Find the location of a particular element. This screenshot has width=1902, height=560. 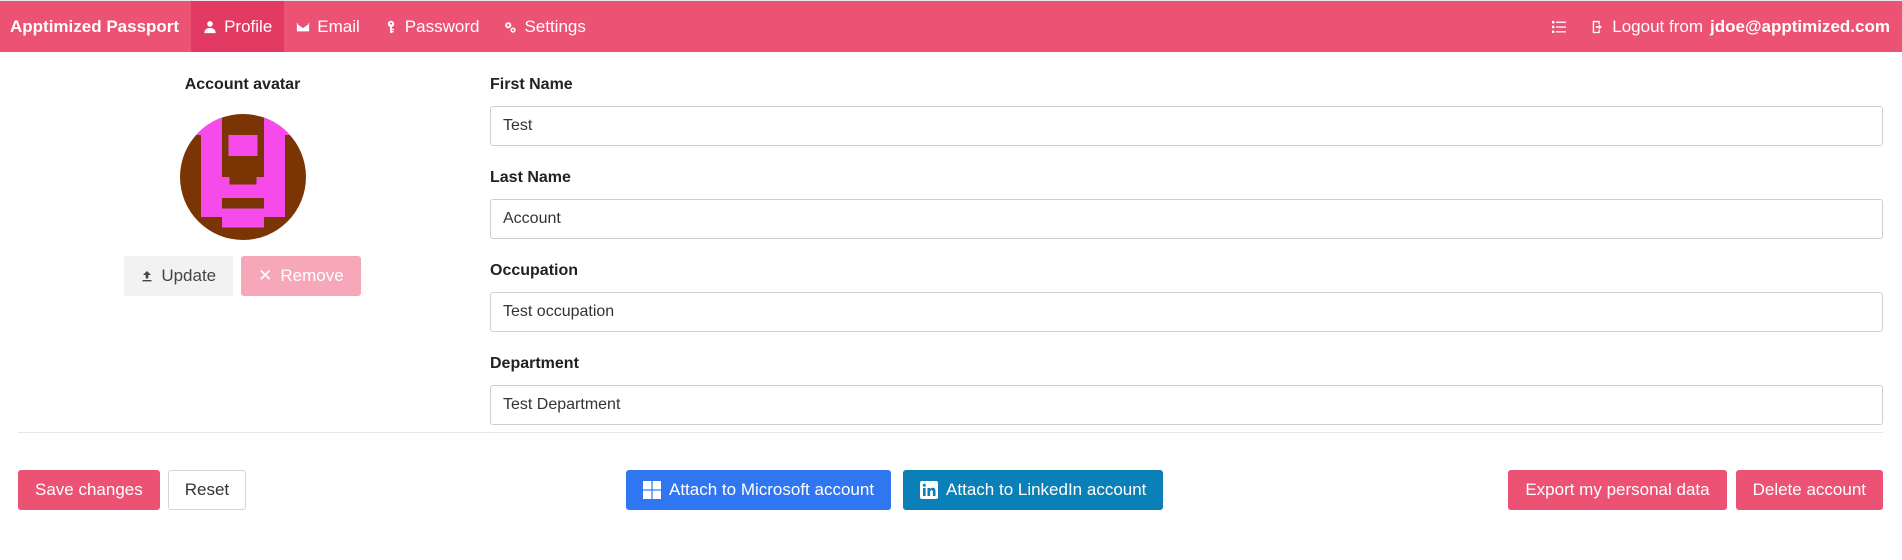

logout-user-email: jdoe@apptimized.com is located at coordinates (1800, 26).